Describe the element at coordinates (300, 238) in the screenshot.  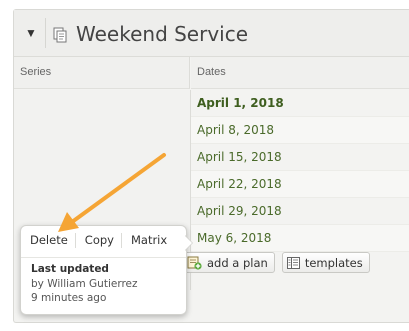
I see `date-row: May 6, 2018` at that location.